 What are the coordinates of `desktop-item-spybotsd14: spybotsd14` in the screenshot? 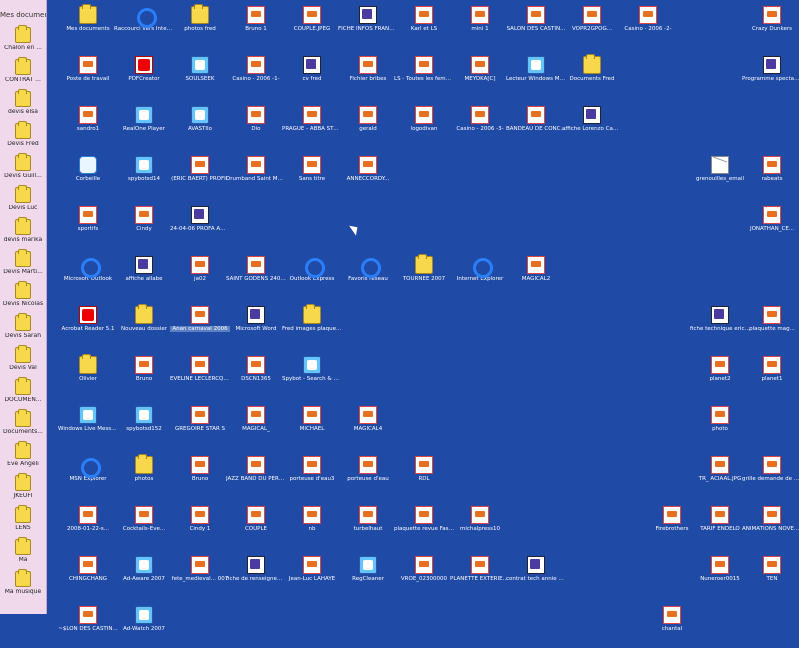 It's located at (144, 177).